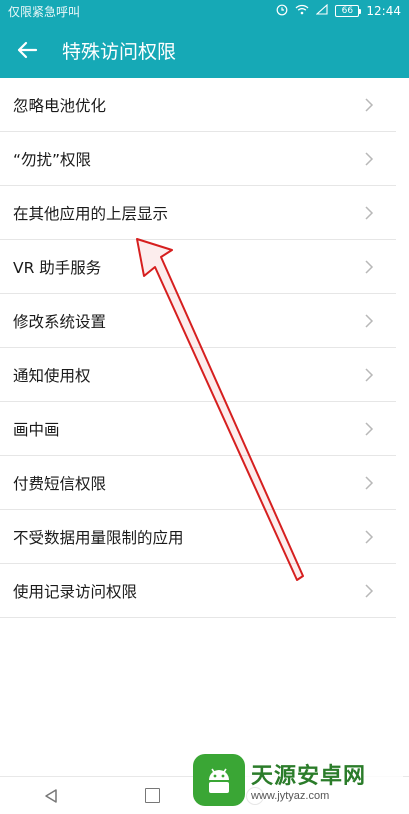 The height and width of the screenshot is (814, 409). I want to click on wifi-icon, so click(302, 11).